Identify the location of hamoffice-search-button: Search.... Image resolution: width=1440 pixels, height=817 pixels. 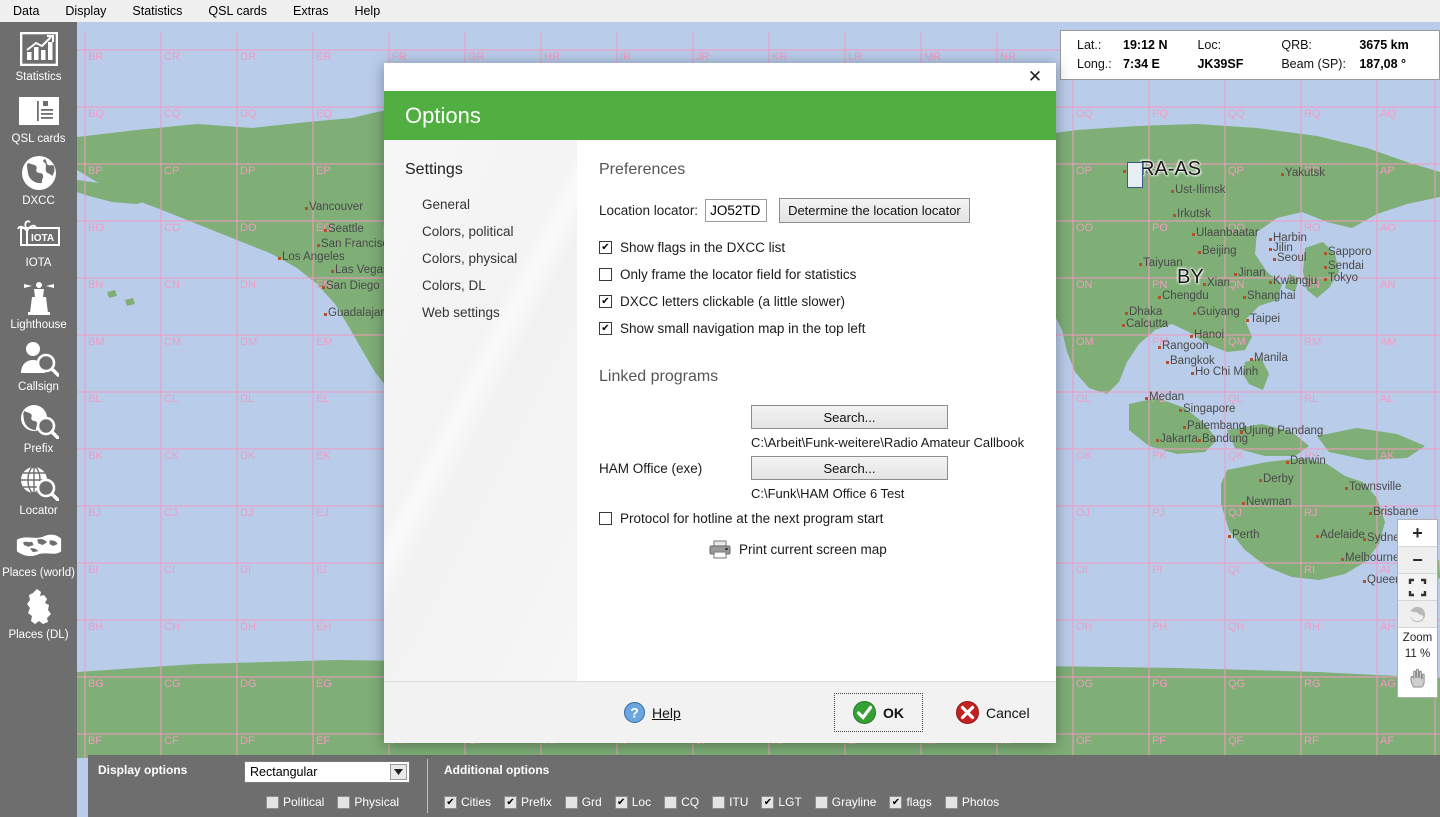
(849, 468).